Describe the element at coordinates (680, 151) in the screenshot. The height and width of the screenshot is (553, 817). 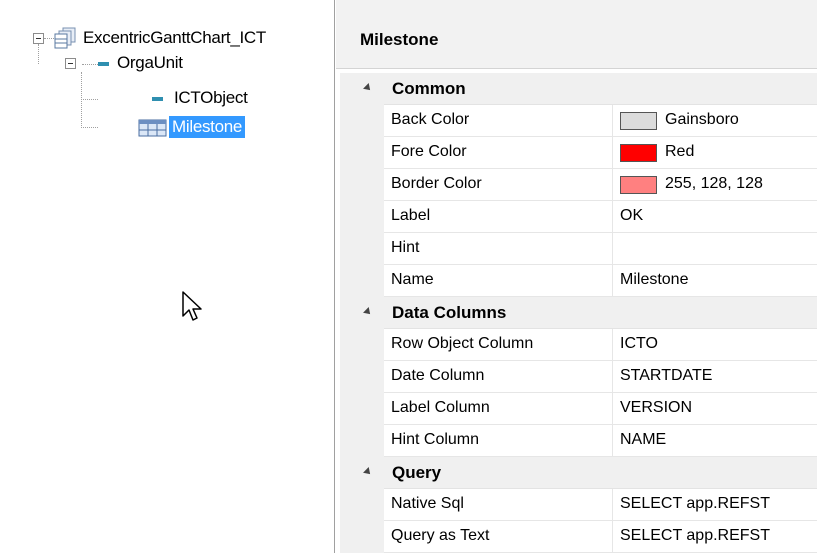
I see `property-value-text: Red` at that location.